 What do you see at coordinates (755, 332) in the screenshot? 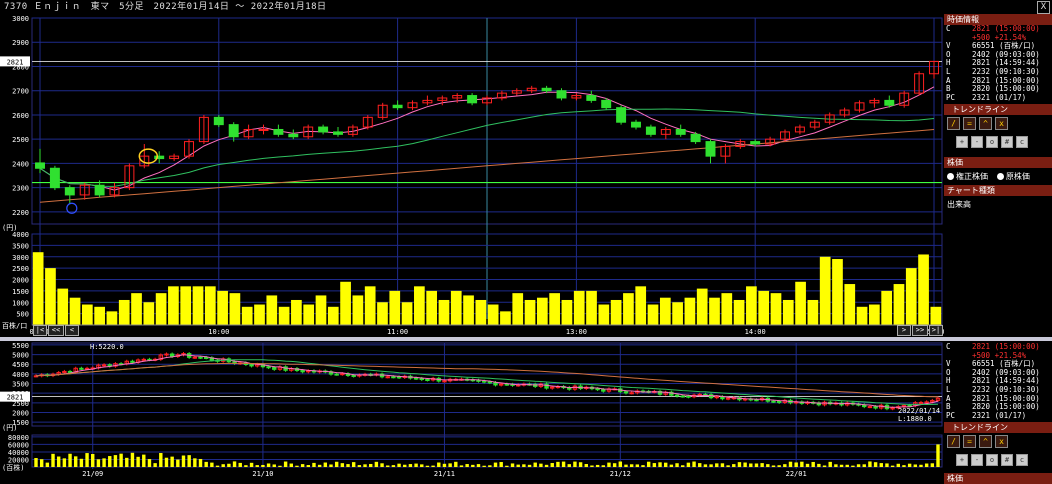
I see `time-tick-label: 14:00` at bounding box center [755, 332].